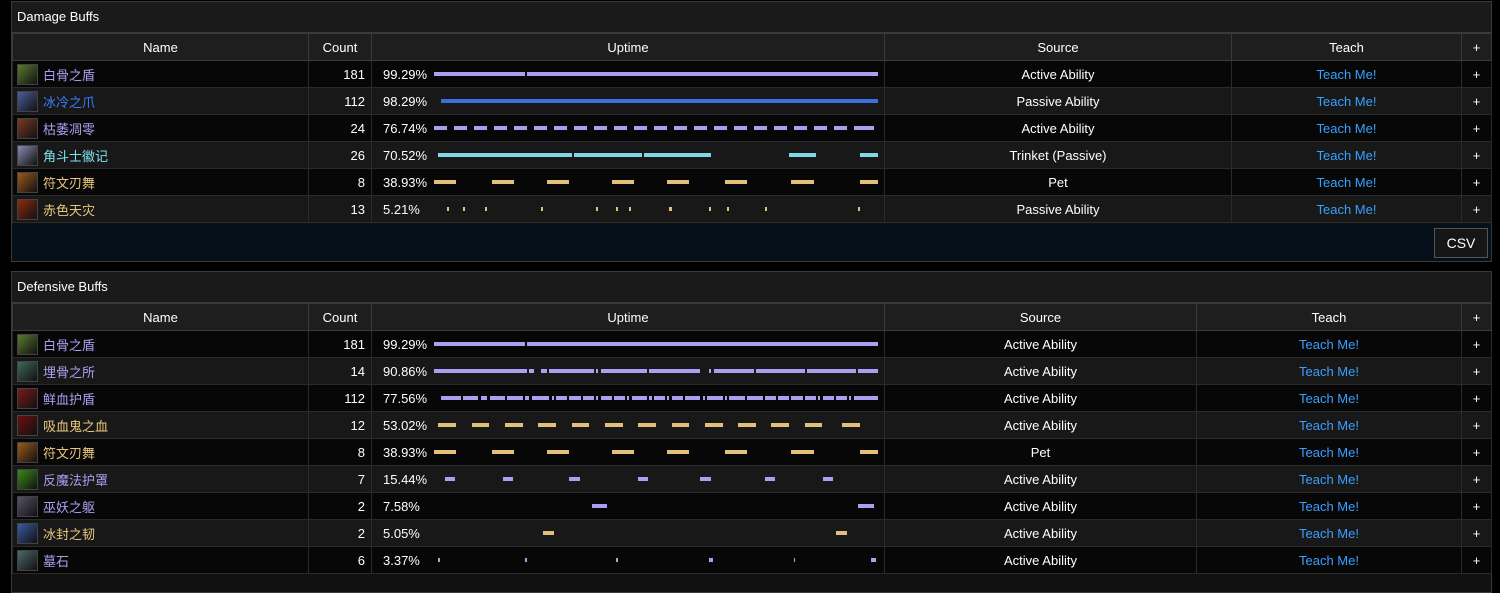 The width and height of the screenshot is (1500, 593). Describe the element at coordinates (340, 371) in the screenshot. I see `buff-count: 14` at that location.